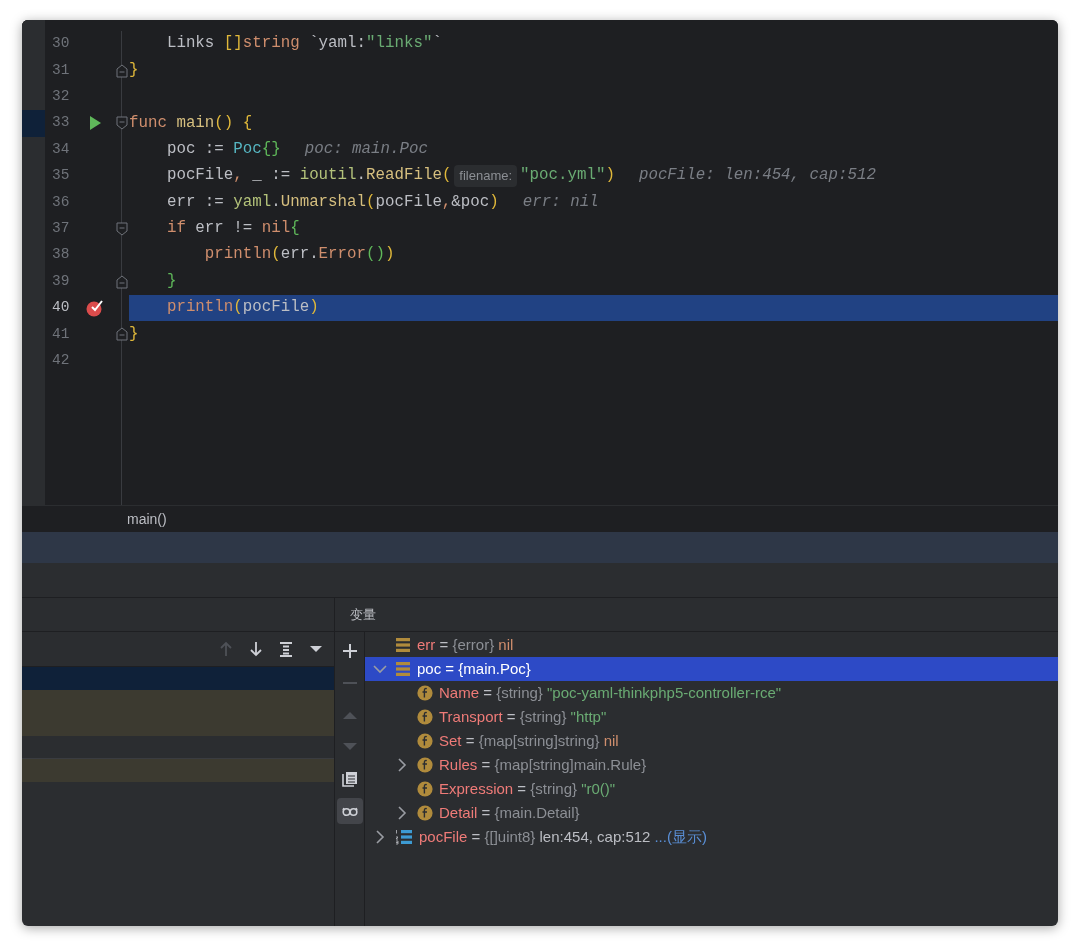  Describe the element at coordinates (271, 176) in the screenshot. I see `code-text: _ :=` at that location.